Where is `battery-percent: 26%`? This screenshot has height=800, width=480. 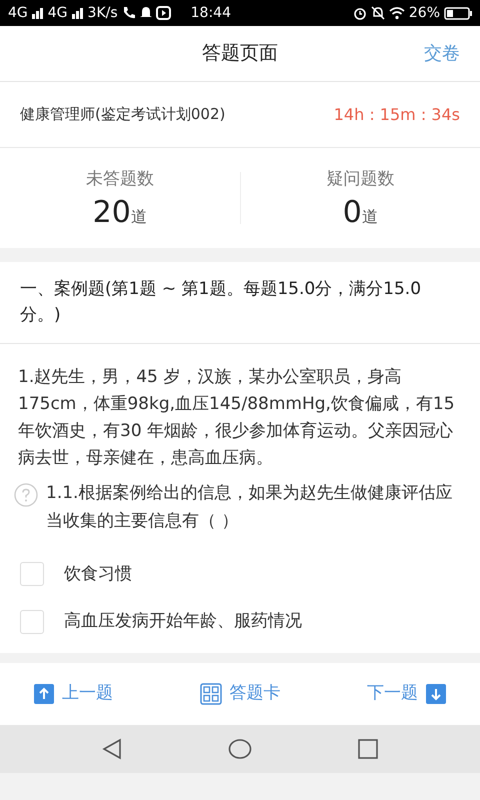
battery-percent: 26% is located at coordinates (424, 13).